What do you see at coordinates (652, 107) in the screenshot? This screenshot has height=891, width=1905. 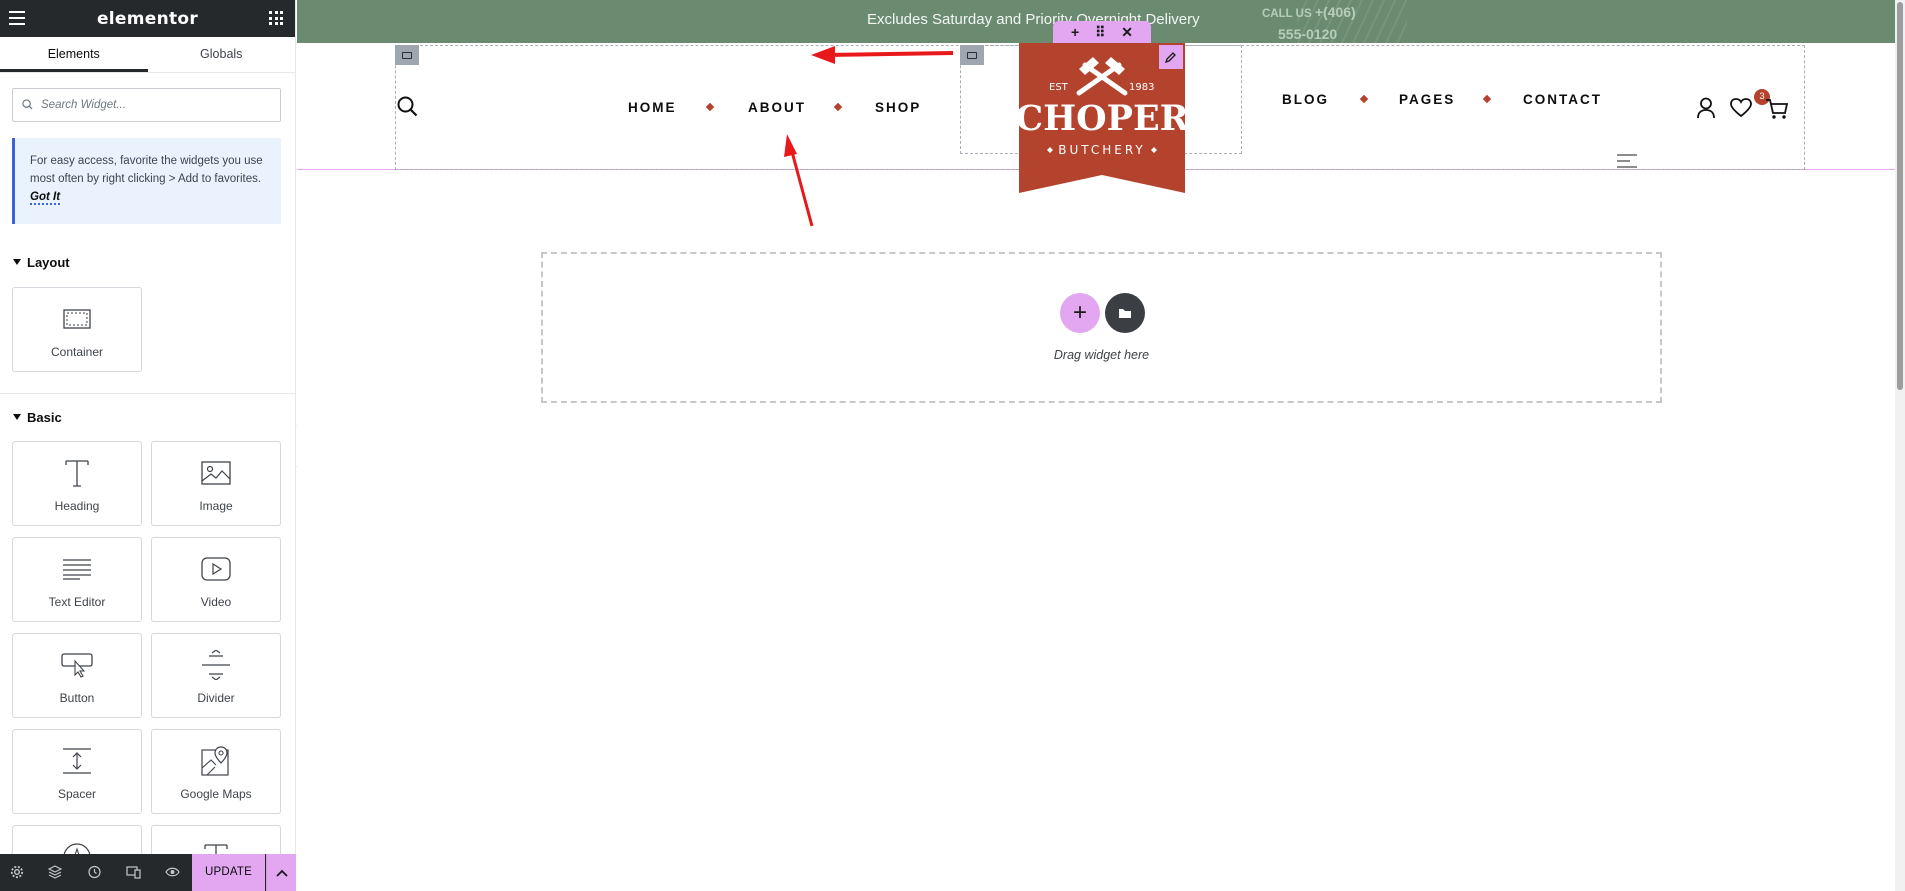 I see `nav-home: HOME` at bounding box center [652, 107].